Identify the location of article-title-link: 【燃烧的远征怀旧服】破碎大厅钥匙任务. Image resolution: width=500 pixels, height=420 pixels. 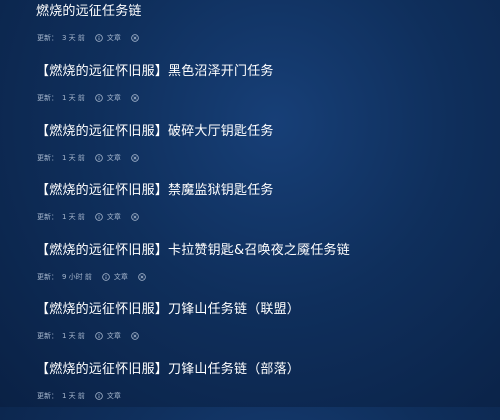
(155, 132).